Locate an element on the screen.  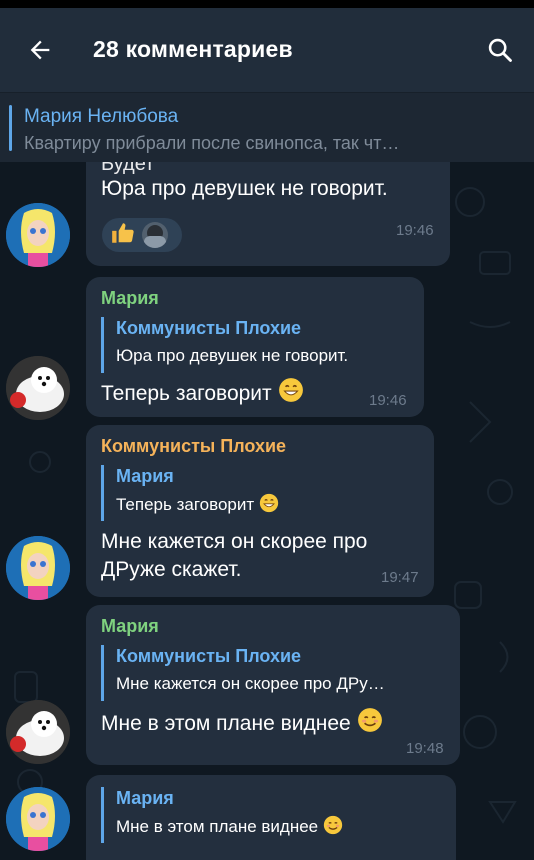
reply-text: Мне в этом плане виднее is located at coordinates (229, 828).